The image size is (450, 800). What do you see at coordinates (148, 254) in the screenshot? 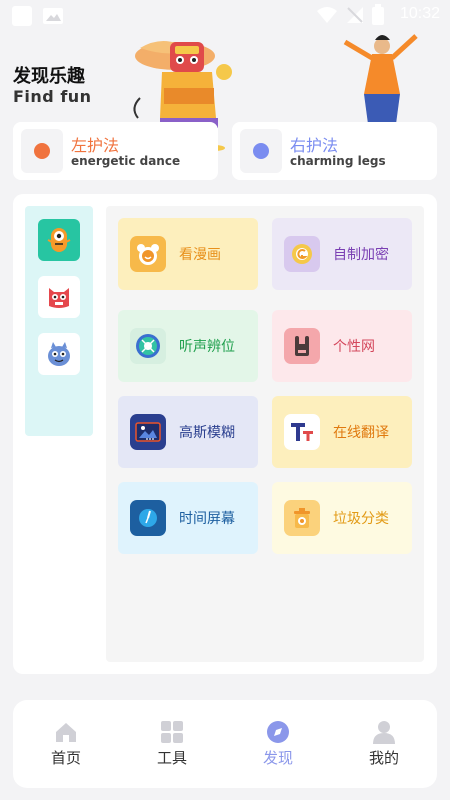
I see `bear-icon` at bounding box center [148, 254].